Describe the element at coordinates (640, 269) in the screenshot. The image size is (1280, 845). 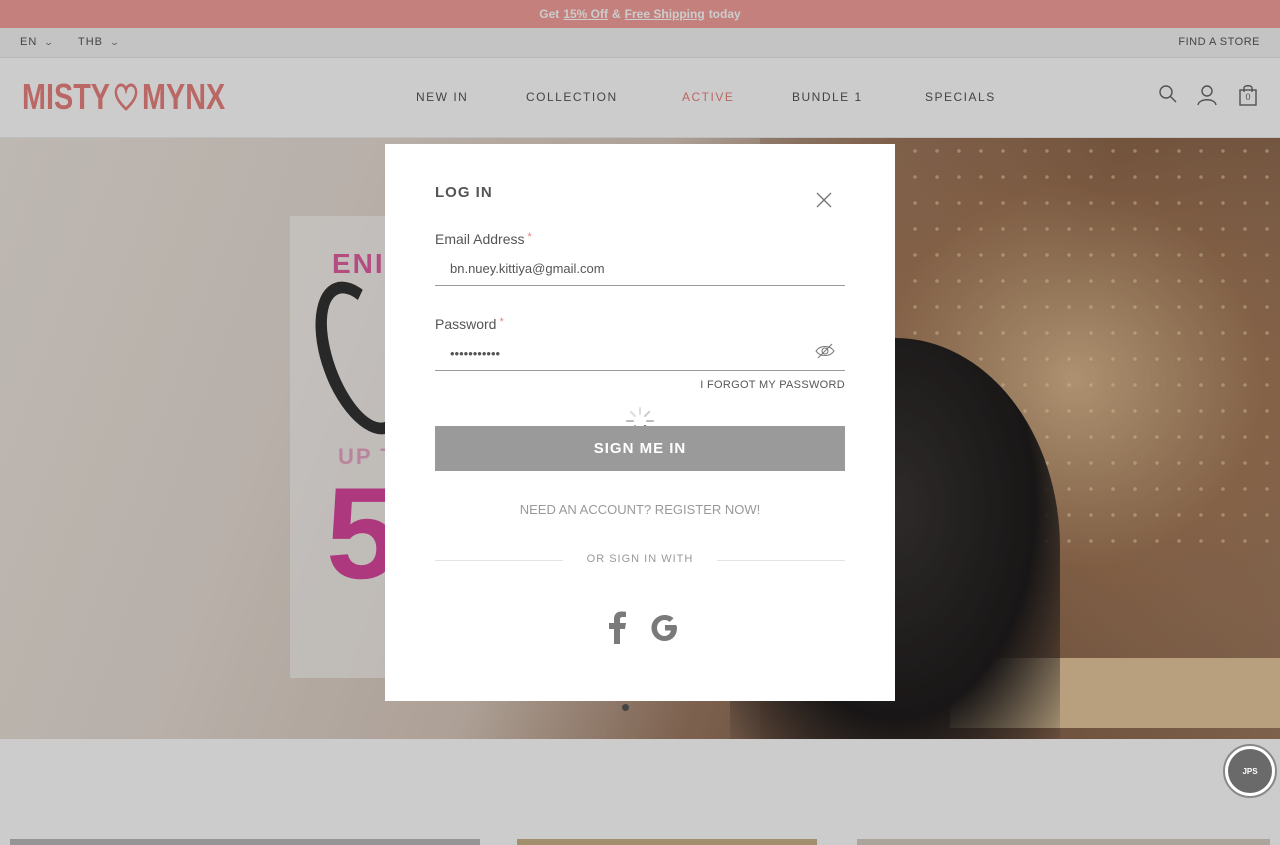
I see `email-field` at that location.